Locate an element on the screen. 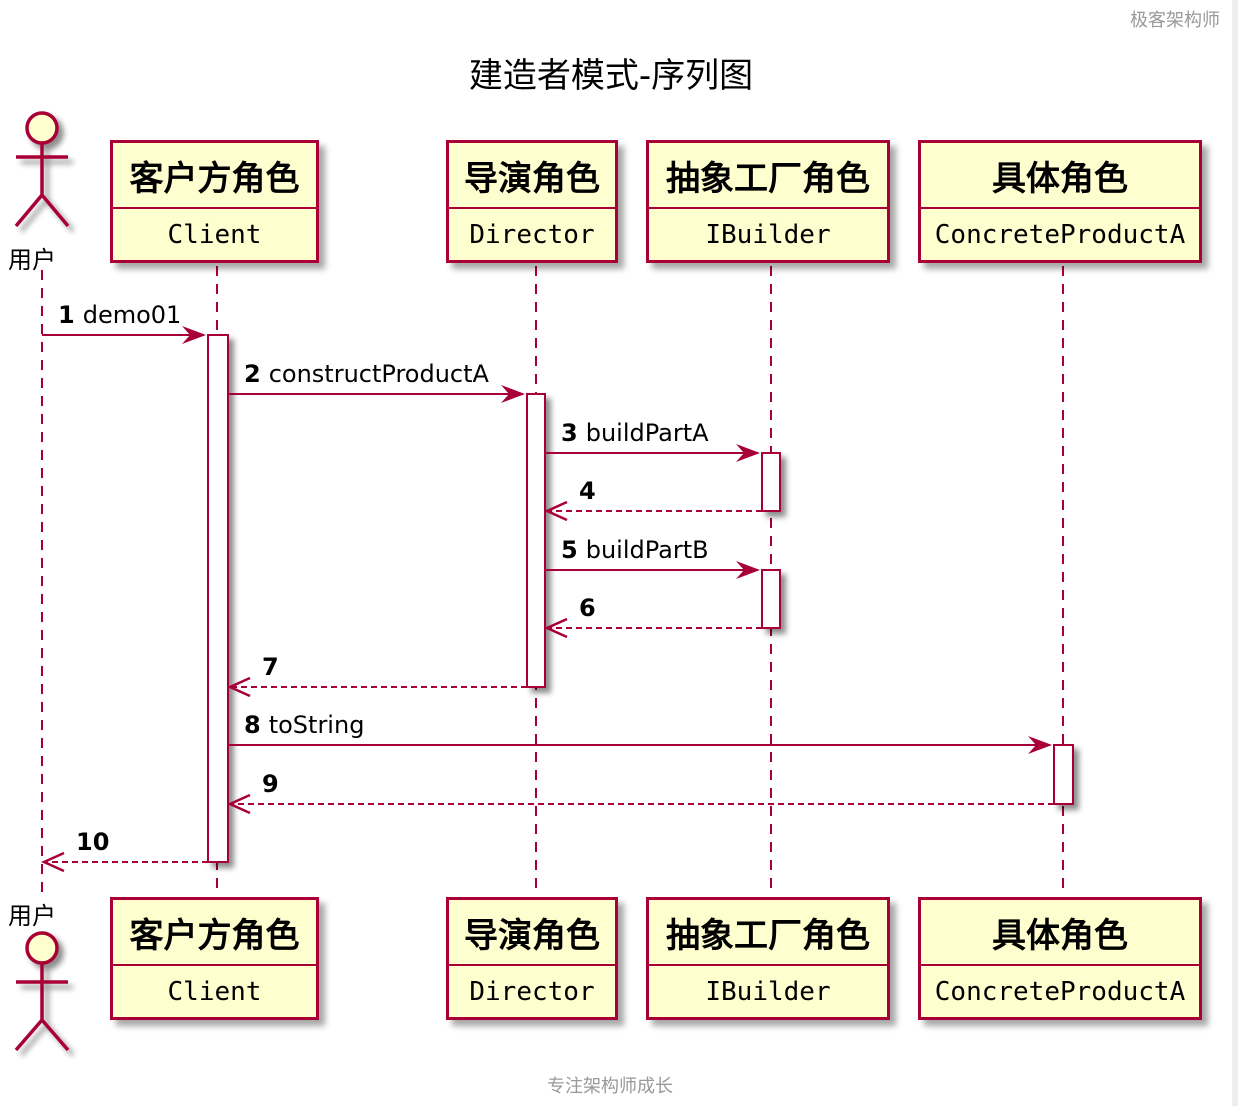 Image resolution: width=1238 pixels, height=1106 pixels. participant-client-bottom: 客户方角色 Client is located at coordinates (214, 958).